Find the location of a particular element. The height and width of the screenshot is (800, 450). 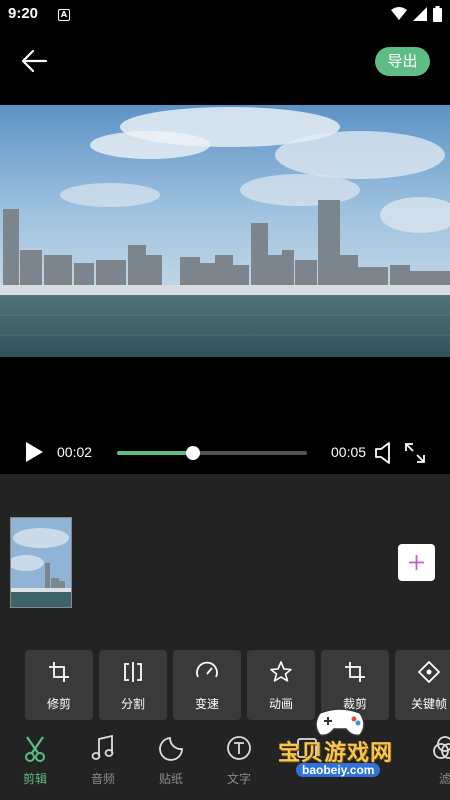

play-icon is located at coordinates (34, 452).